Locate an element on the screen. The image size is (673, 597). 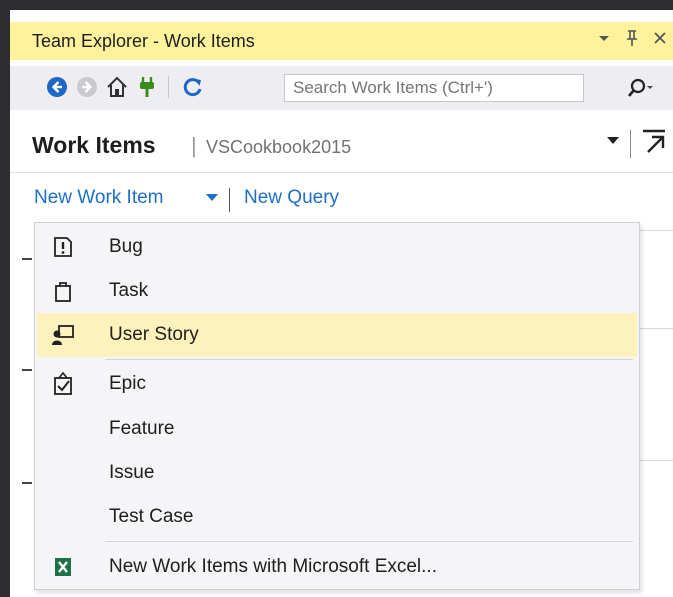
menu-item-task: Task is located at coordinates (337, 291).